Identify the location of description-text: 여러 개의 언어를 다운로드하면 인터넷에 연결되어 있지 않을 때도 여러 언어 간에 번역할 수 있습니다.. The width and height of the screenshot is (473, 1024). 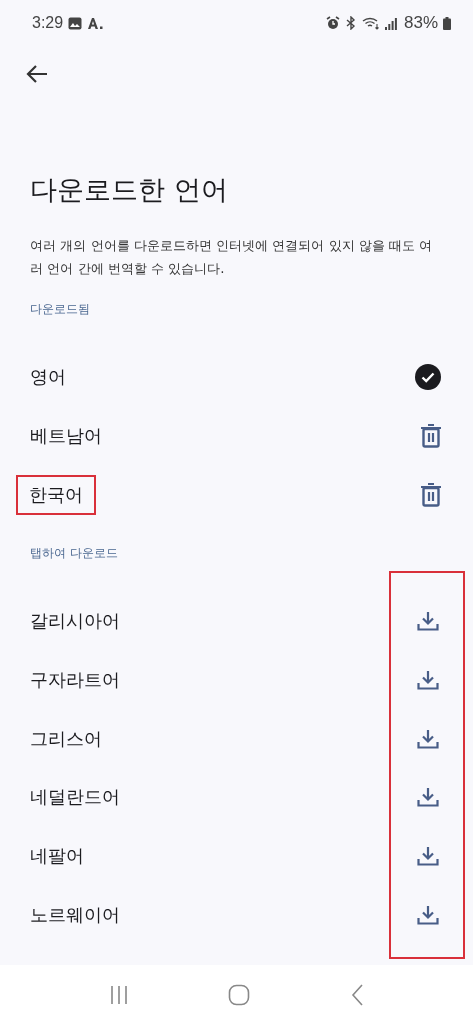
(232, 257).